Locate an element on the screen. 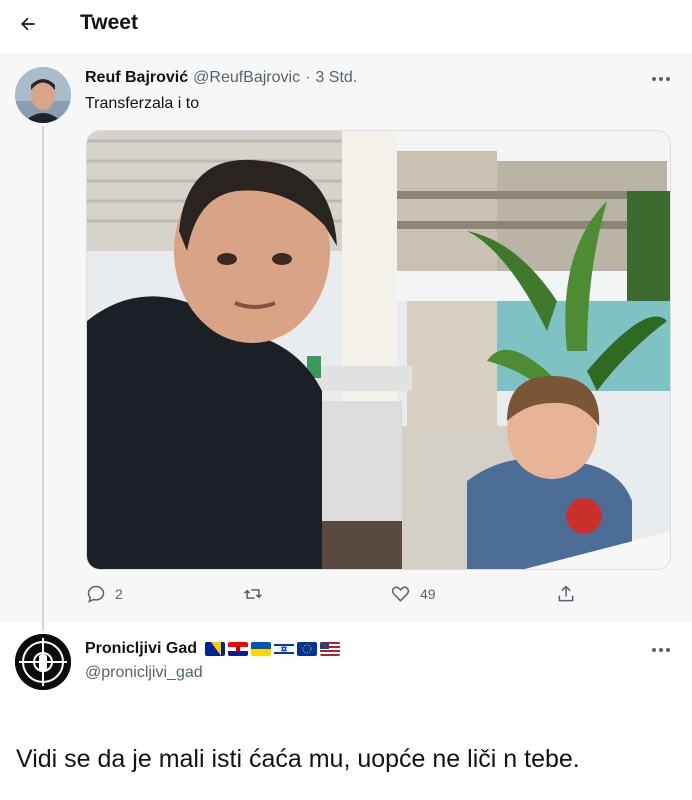 This screenshot has height=800, width=692. author-handle: @ReufBajrovic is located at coordinates (246, 78).